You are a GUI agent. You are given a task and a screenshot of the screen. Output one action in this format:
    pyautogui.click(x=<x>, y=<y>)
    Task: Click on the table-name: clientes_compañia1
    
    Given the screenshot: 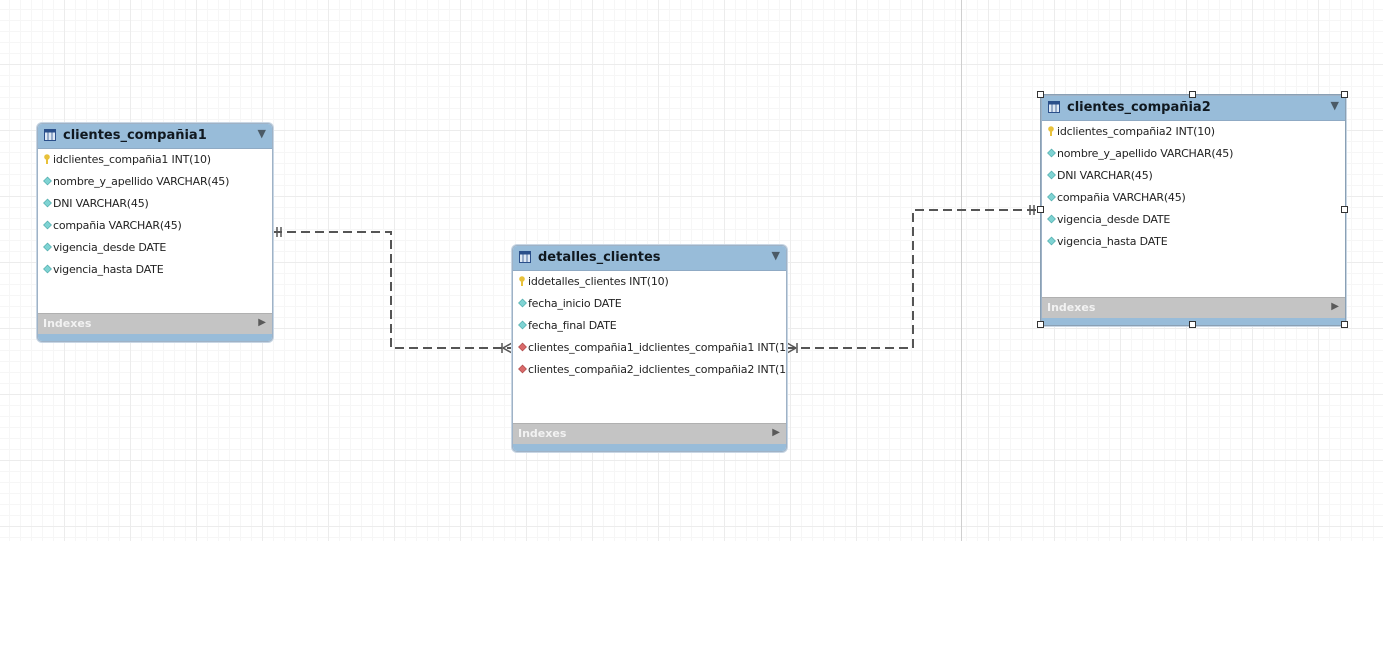 What is the action you would take?
    pyautogui.click(x=135, y=135)
    